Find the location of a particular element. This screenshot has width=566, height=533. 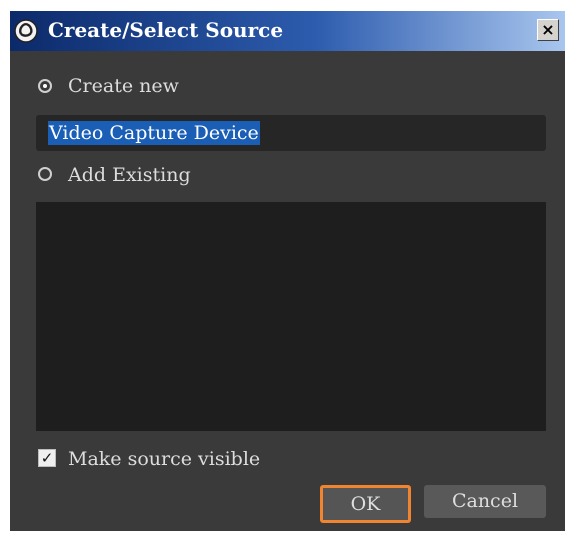

create-new-label: Create new is located at coordinates (123, 86).